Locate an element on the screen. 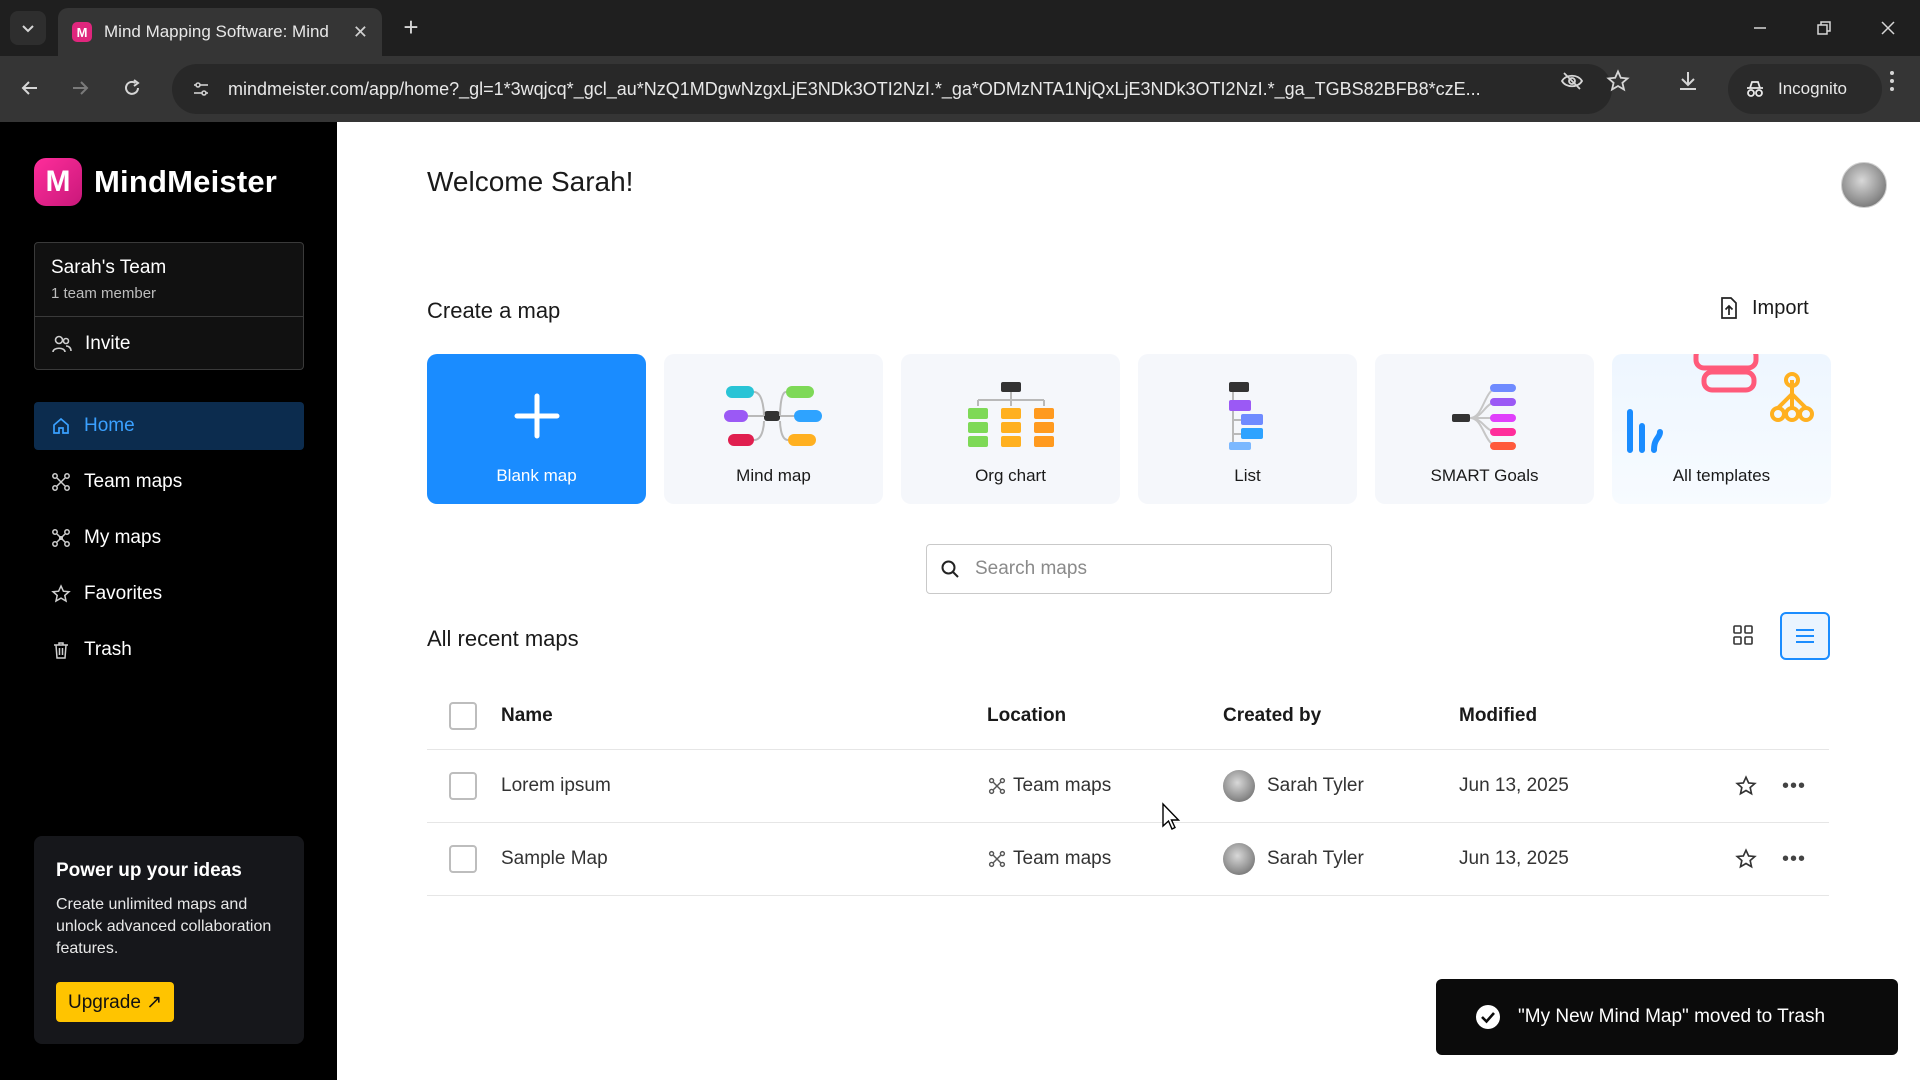 This screenshot has height=1080, width=1920. sidebar-item-label: My maps is located at coordinates (123, 537).